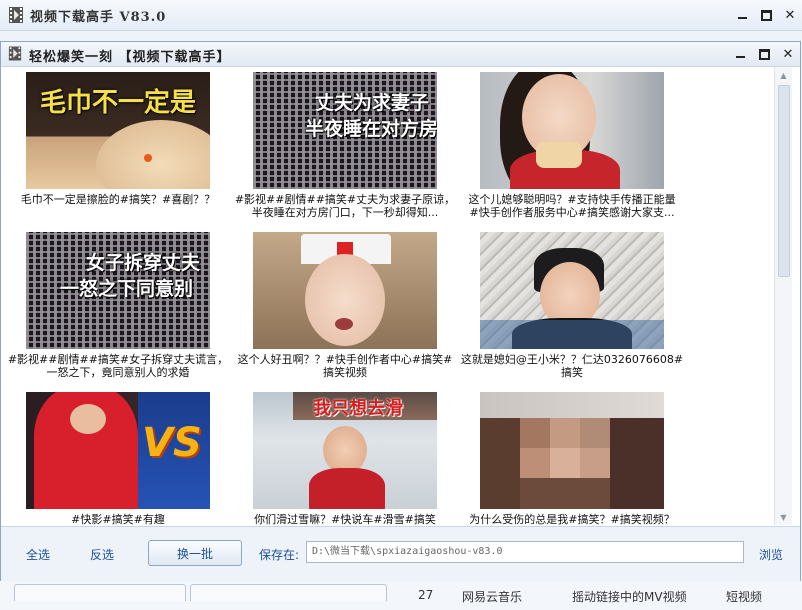 This screenshot has height=610, width=802. What do you see at coordinates (492, 597) in the screenshot?
I see `row-site: 网易云音乐` at bounding box center [492, 597].